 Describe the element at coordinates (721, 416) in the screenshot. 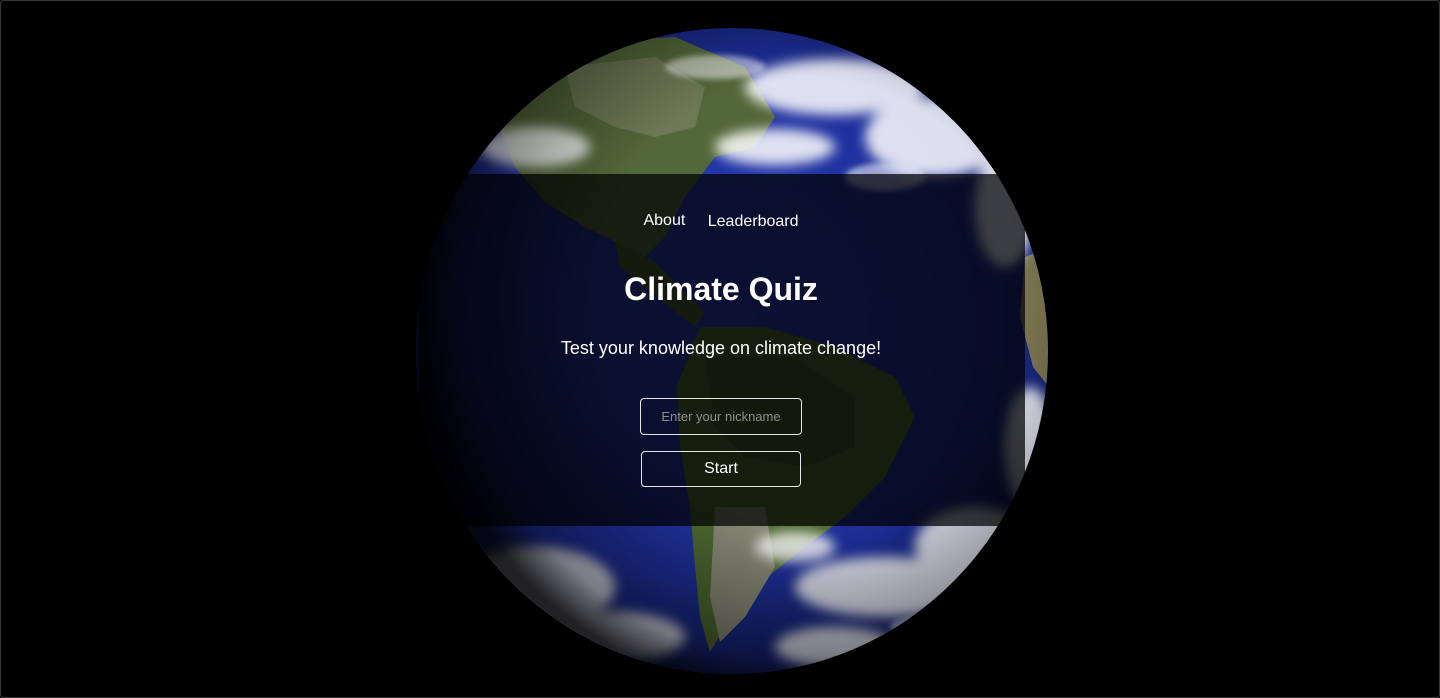

I see `nickname-input` at that location.